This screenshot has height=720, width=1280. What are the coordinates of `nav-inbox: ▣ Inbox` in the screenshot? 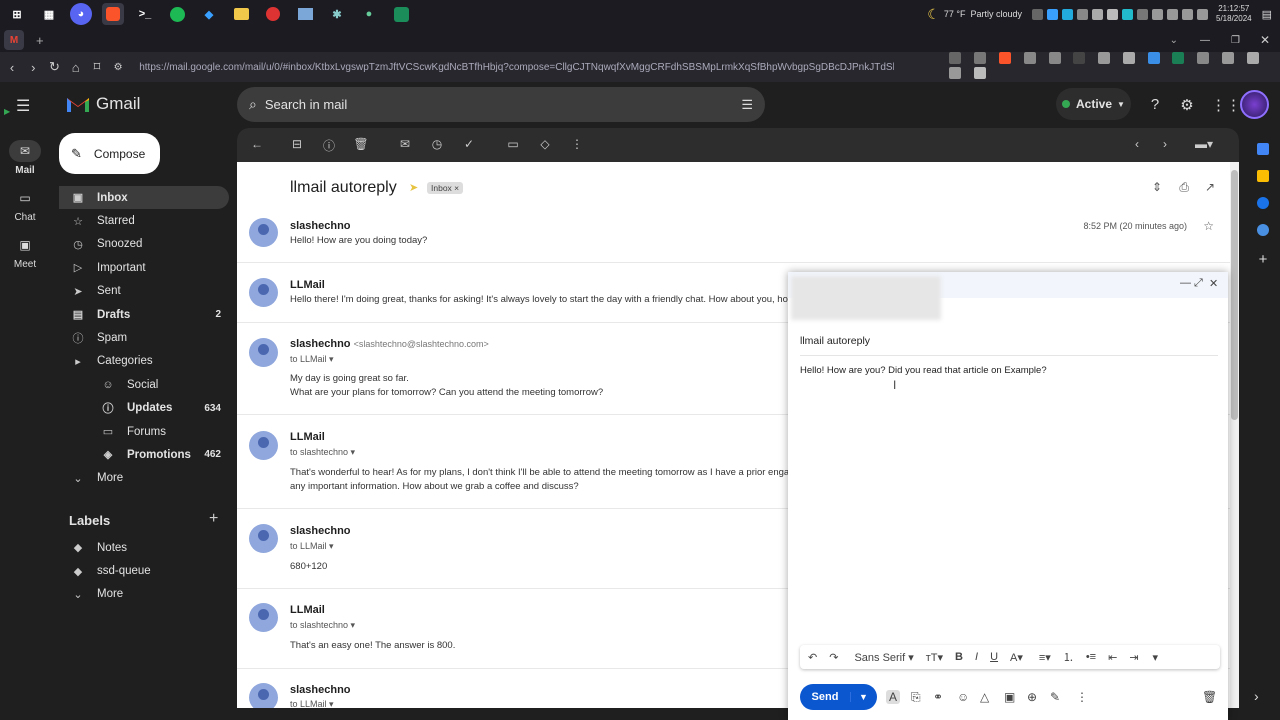 It's located at (144, 198).